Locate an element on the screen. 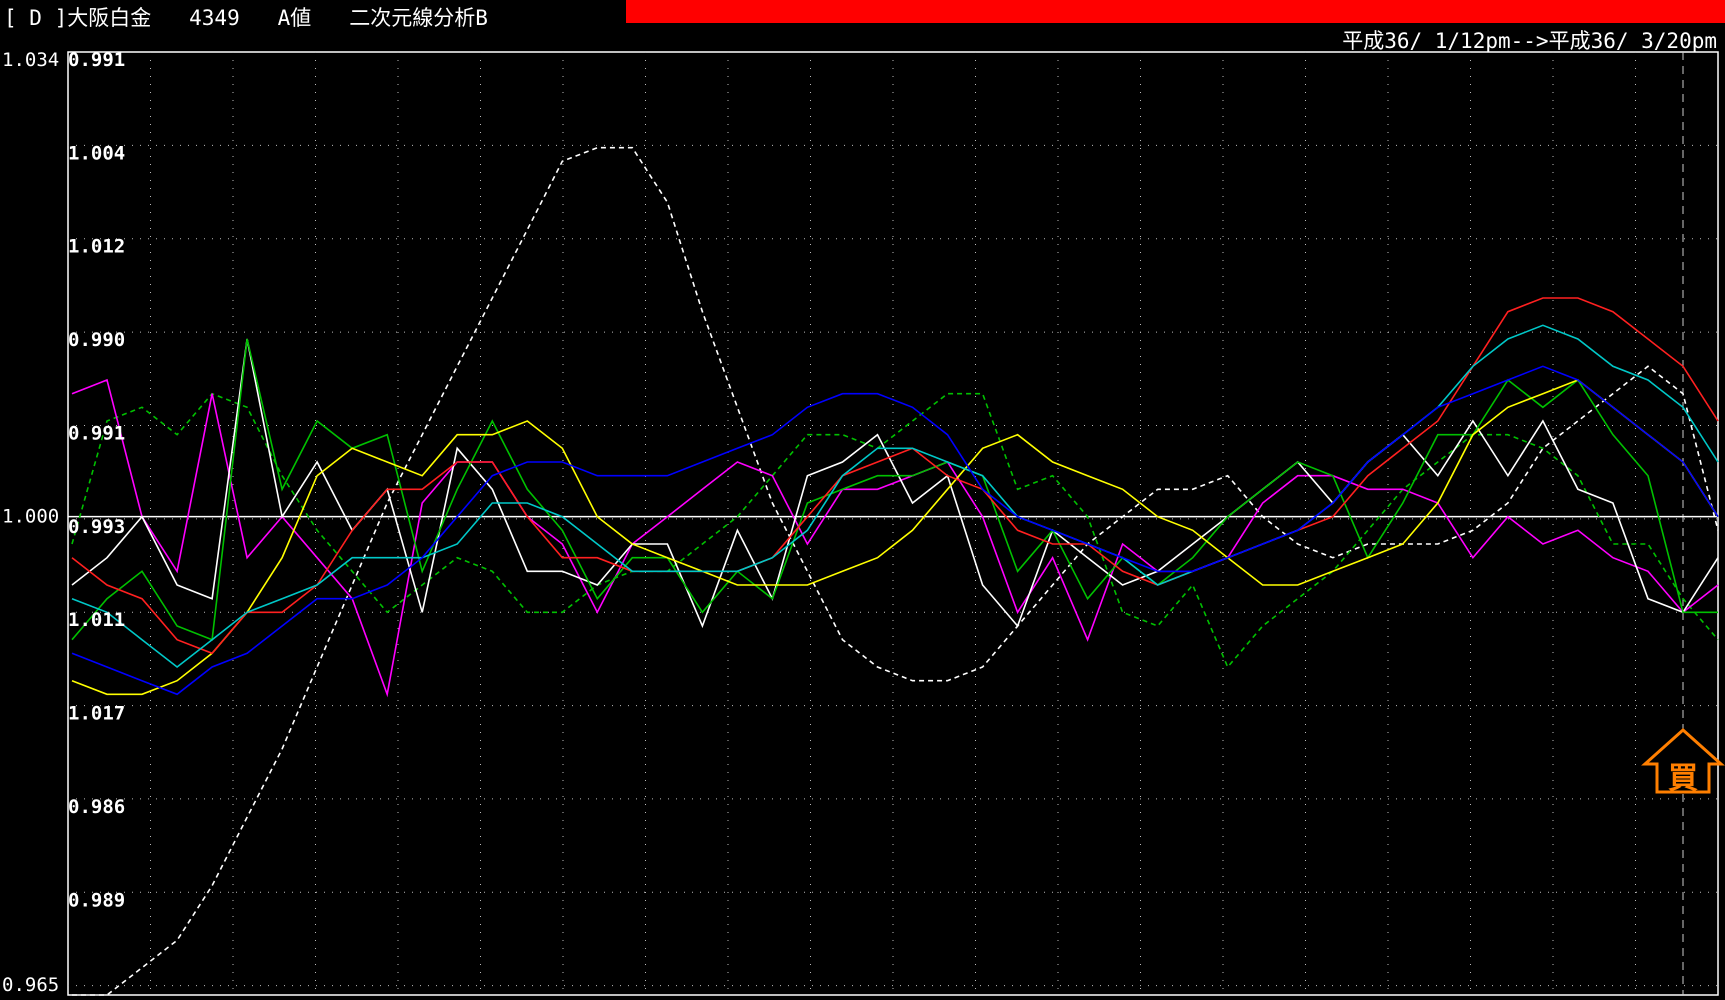 Image resolution: width=1725 pixels, height=1000 pixels. buy-signal: 買 is located at coordinates (1683, 761).